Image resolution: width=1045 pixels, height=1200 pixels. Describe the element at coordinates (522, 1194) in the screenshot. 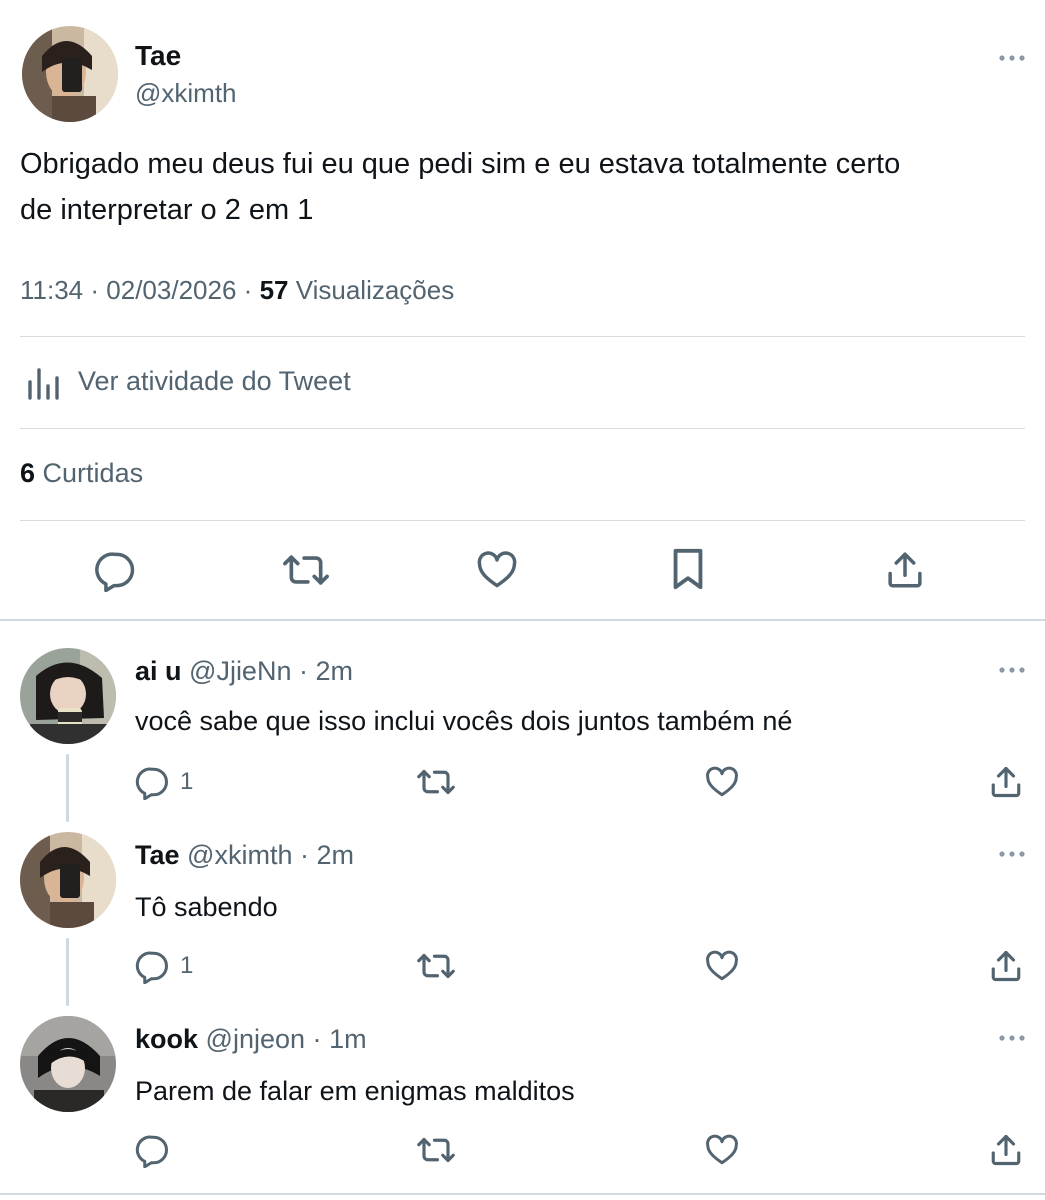

I see `bottom-divider` at that location.